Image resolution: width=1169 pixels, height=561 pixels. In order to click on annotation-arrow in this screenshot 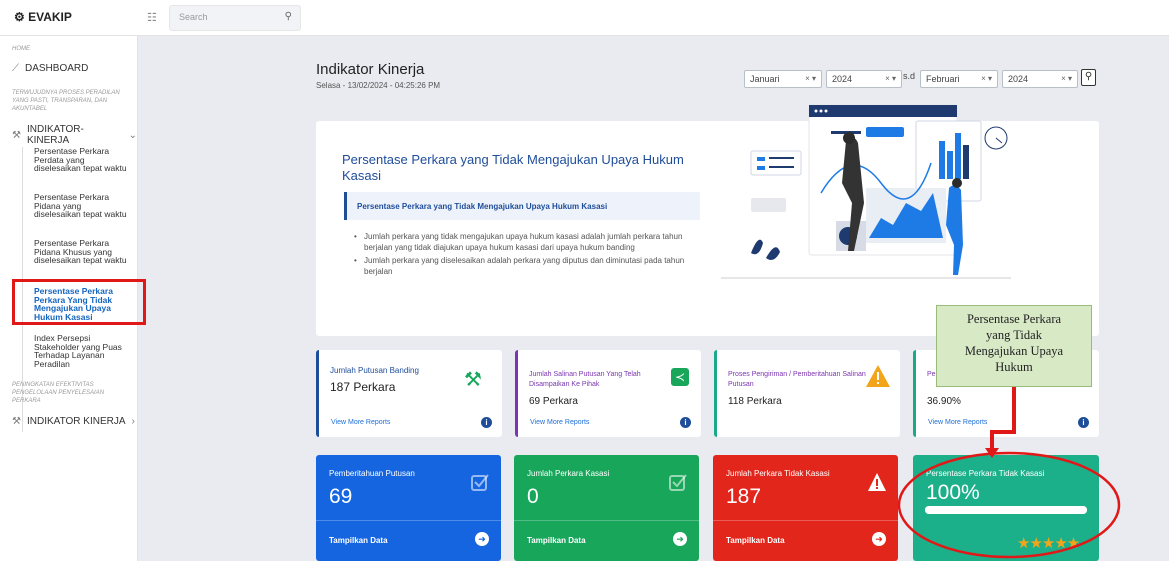, I will do `click(1003, 419)`.